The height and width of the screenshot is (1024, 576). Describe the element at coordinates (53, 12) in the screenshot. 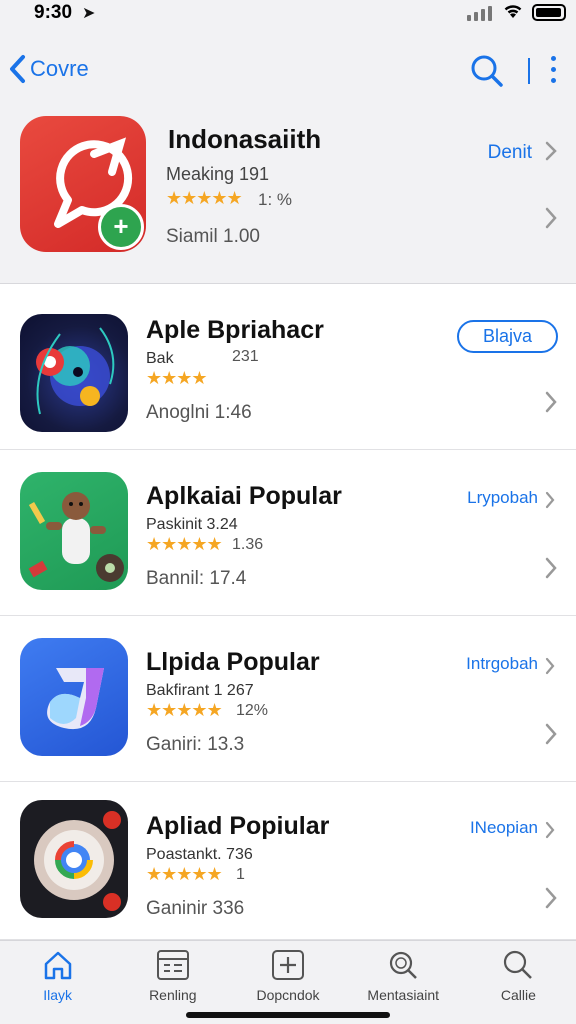

I see `status-time: 9:30` at that location.